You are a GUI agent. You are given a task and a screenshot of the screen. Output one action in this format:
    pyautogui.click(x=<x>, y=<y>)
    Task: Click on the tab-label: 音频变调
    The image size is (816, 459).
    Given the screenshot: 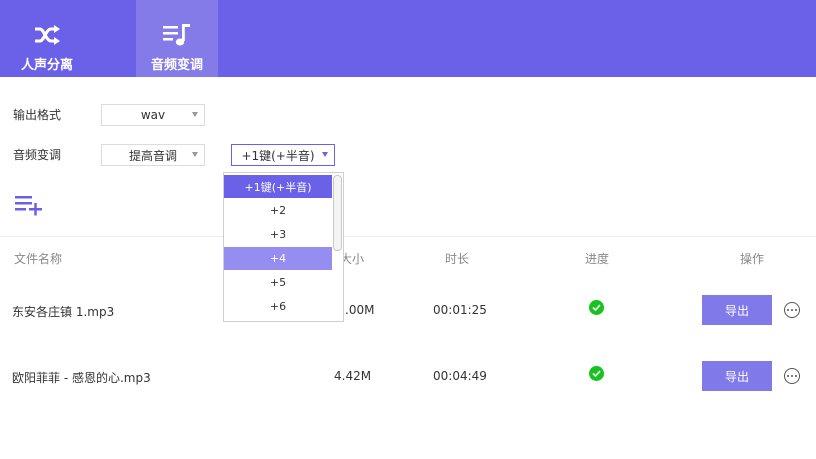 What is the action you would take?
    pyautogui.click(x=176, y=65)
    